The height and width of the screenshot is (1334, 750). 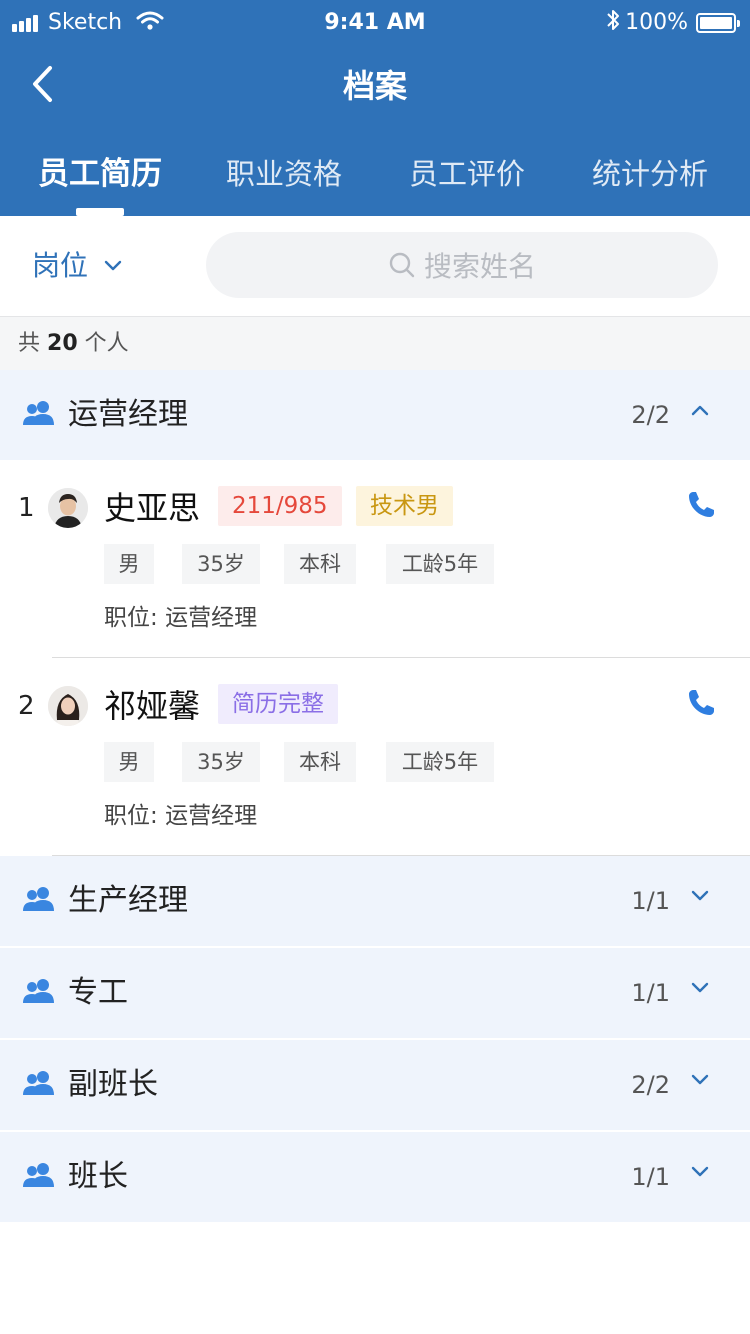 I want to click on search-input: 搜索姓名, so click(x=462, y=265).